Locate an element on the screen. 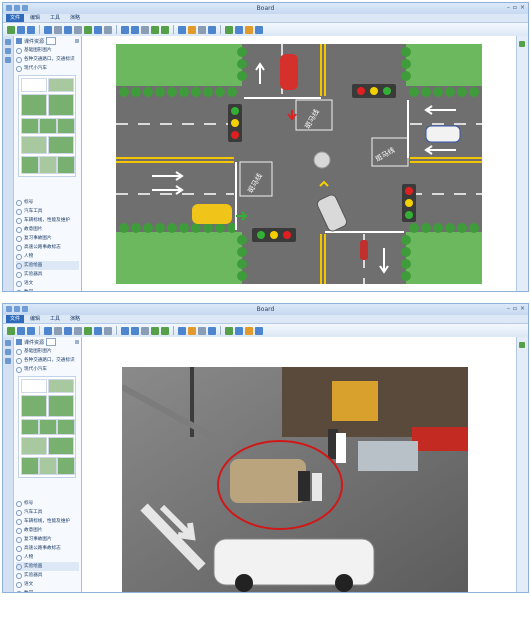 The width and height of the screenshot is (530, 620). resource-item: 人物 is located at coordinates (47, 557).